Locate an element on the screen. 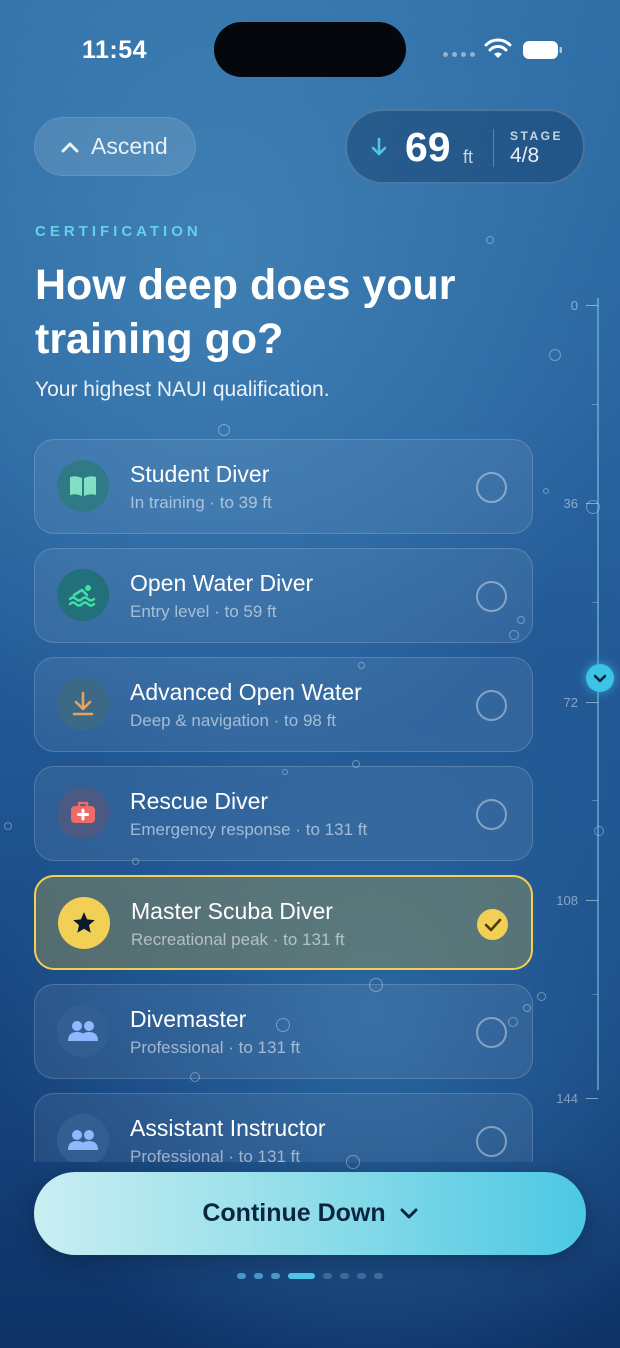  chevron-up-icon is located at coordinates (70, 147).